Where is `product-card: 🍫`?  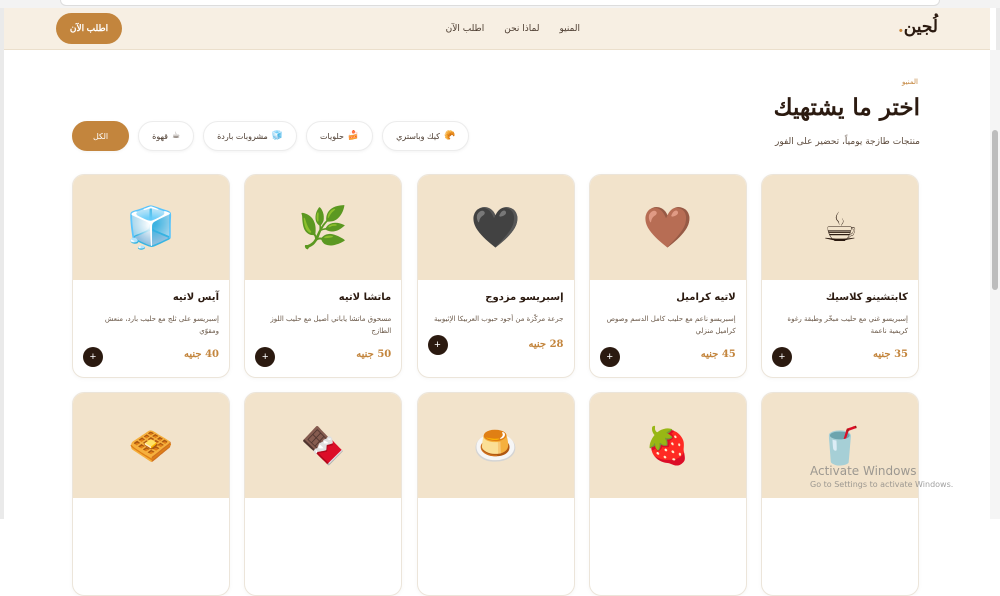 product-card: 🍫 is located at coordinates (323, 494).